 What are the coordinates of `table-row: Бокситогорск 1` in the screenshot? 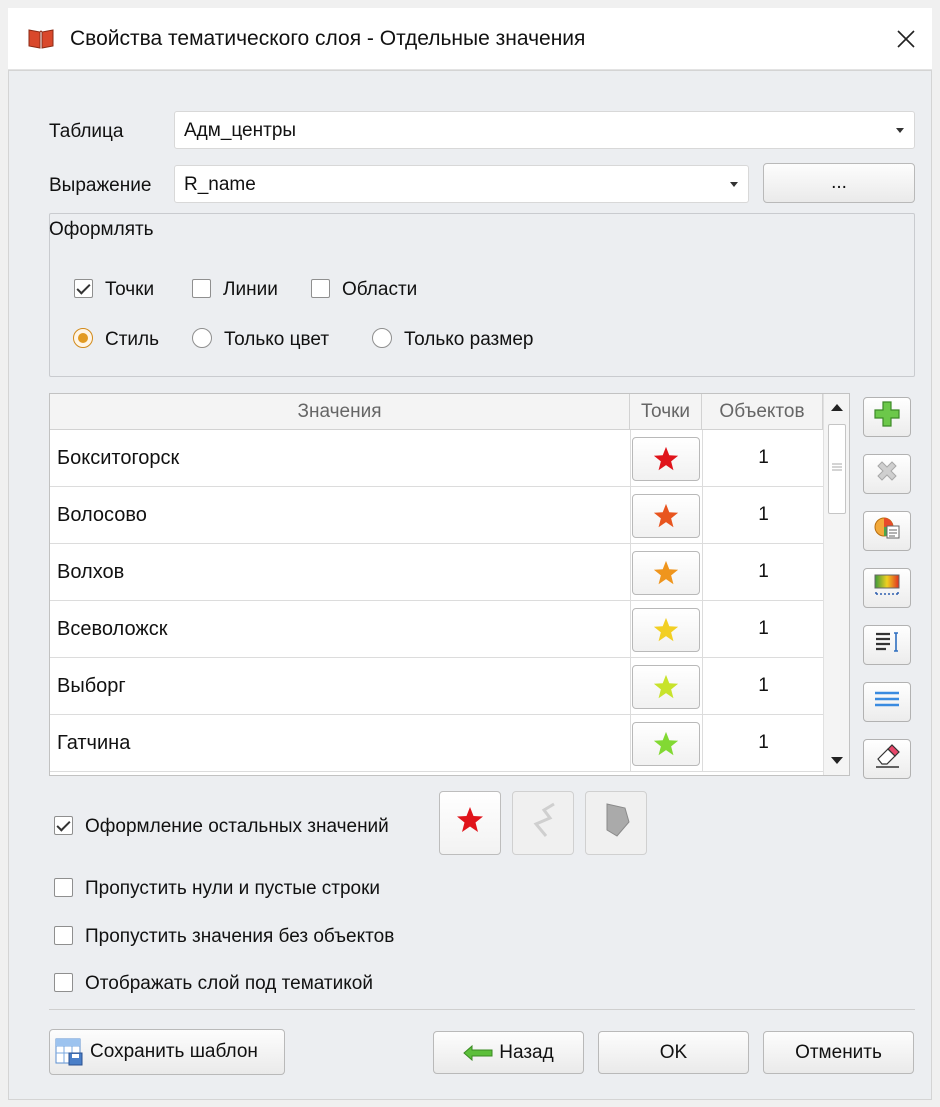 It's located at (436, 458).